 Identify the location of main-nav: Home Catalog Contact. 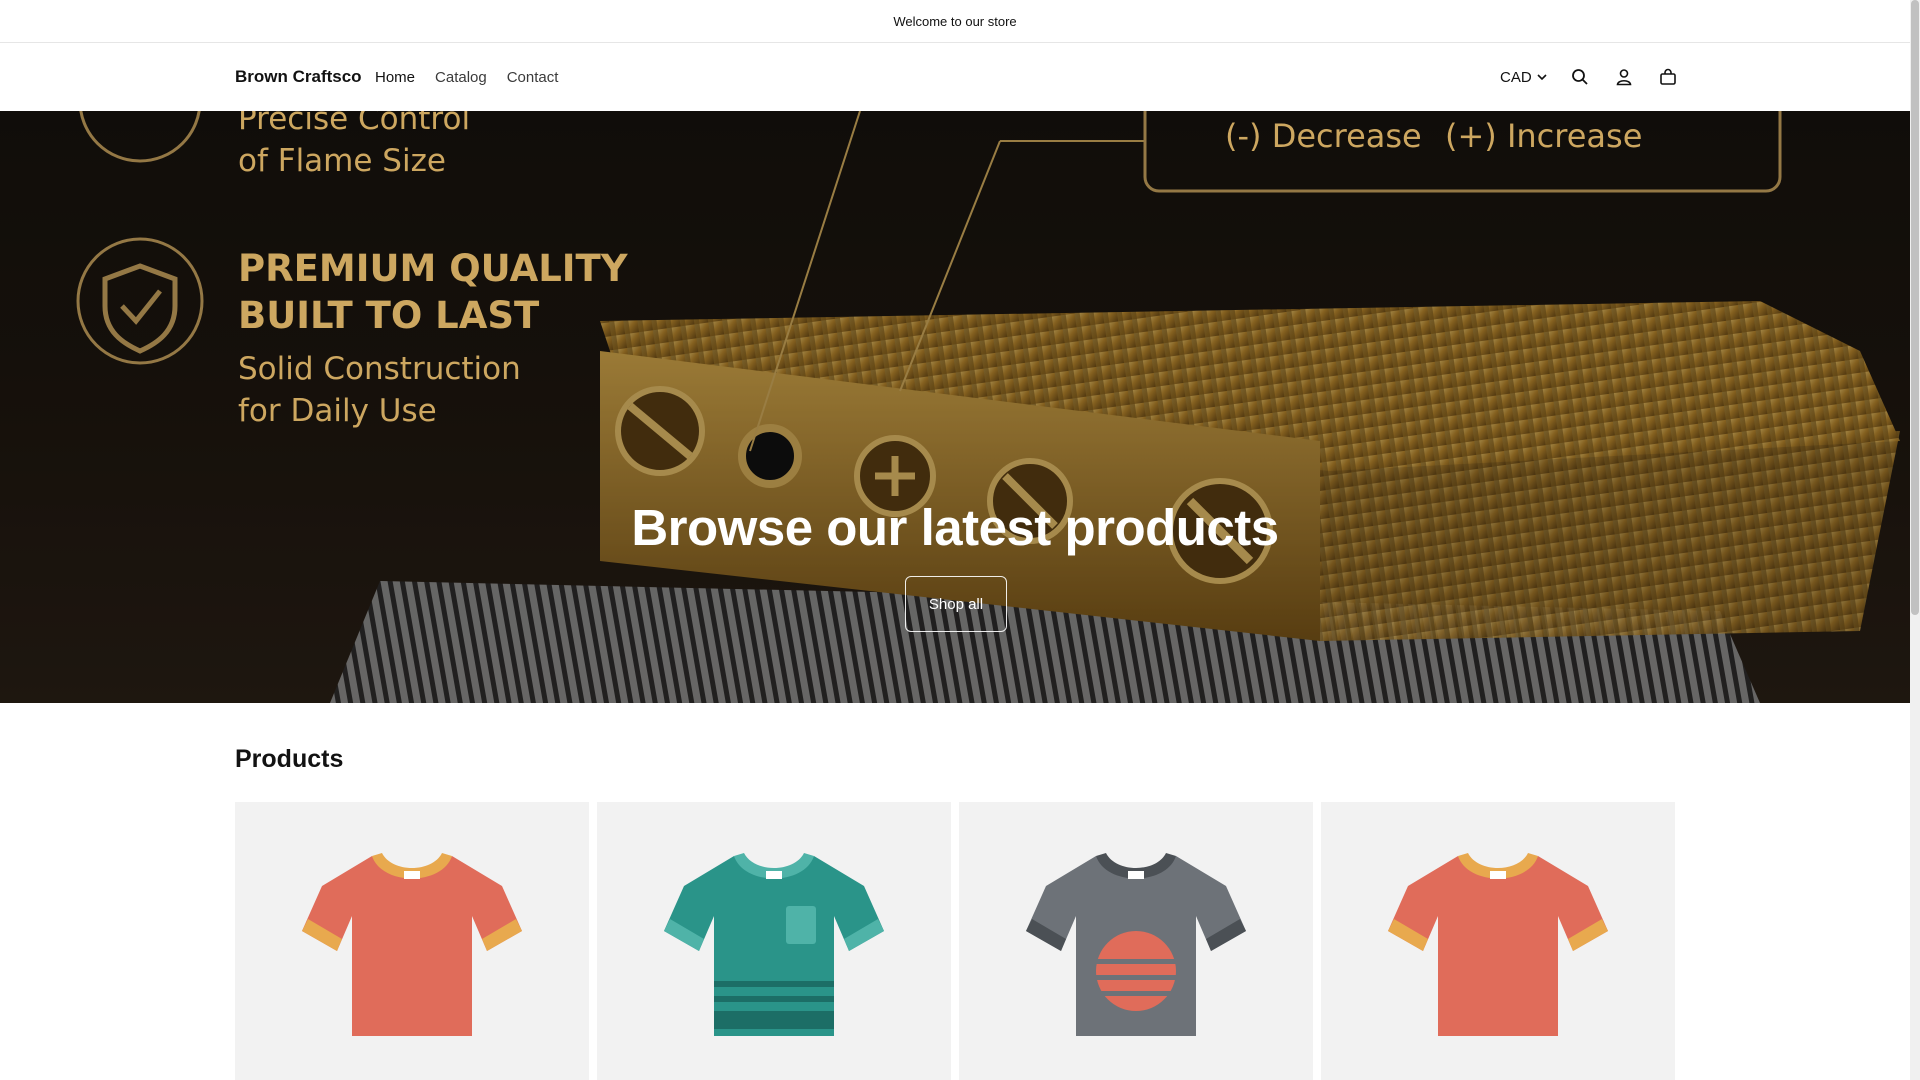
(466, 77).